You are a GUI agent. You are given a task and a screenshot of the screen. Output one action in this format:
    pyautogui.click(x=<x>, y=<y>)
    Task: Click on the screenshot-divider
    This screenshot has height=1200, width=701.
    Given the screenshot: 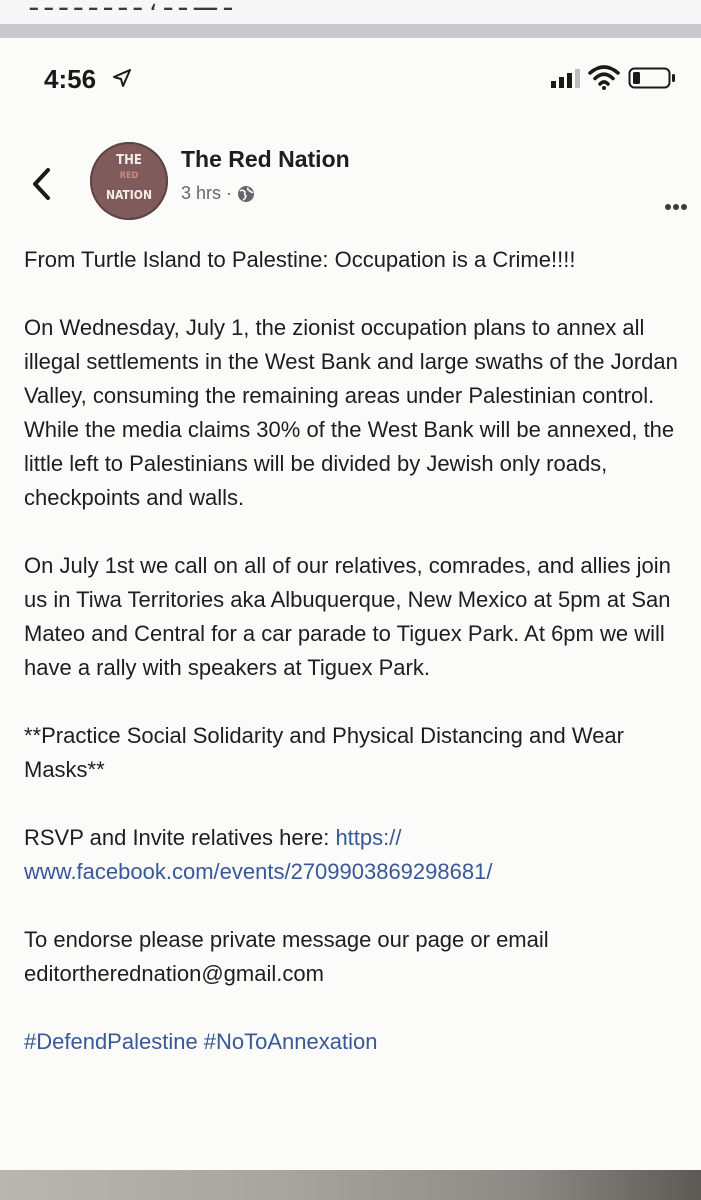 What is the action you would take?
    pyautogui.click(x=350, y=31)
    